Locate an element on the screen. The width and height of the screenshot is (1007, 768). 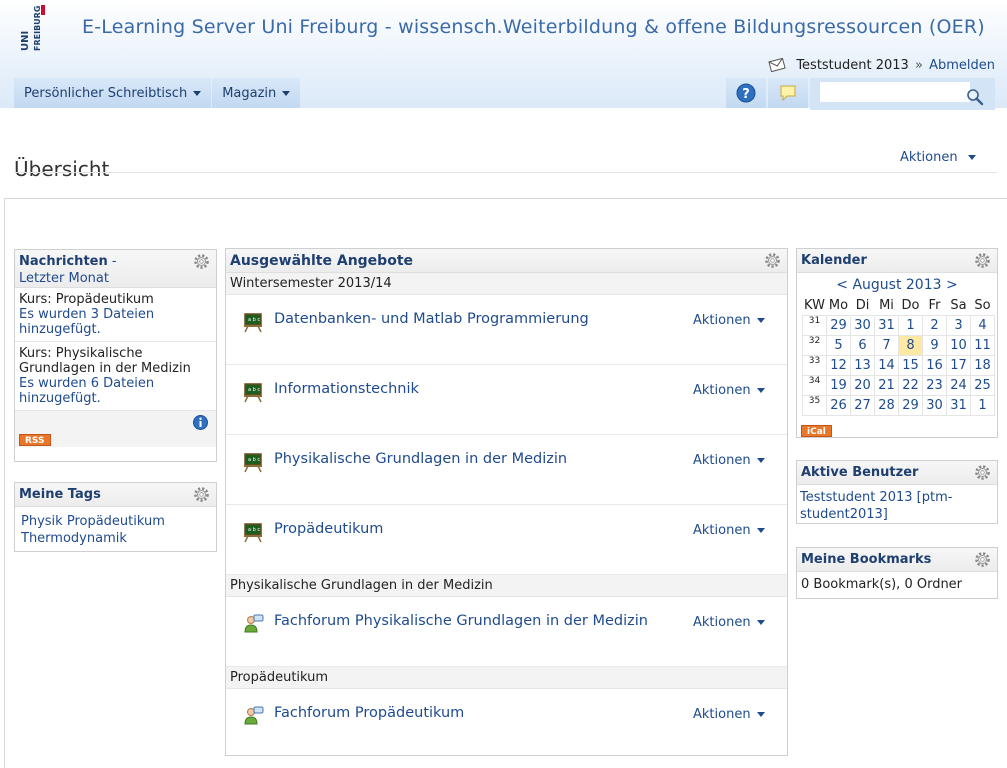
calendar-day-header: Mo is located at coordinates (838, 306).